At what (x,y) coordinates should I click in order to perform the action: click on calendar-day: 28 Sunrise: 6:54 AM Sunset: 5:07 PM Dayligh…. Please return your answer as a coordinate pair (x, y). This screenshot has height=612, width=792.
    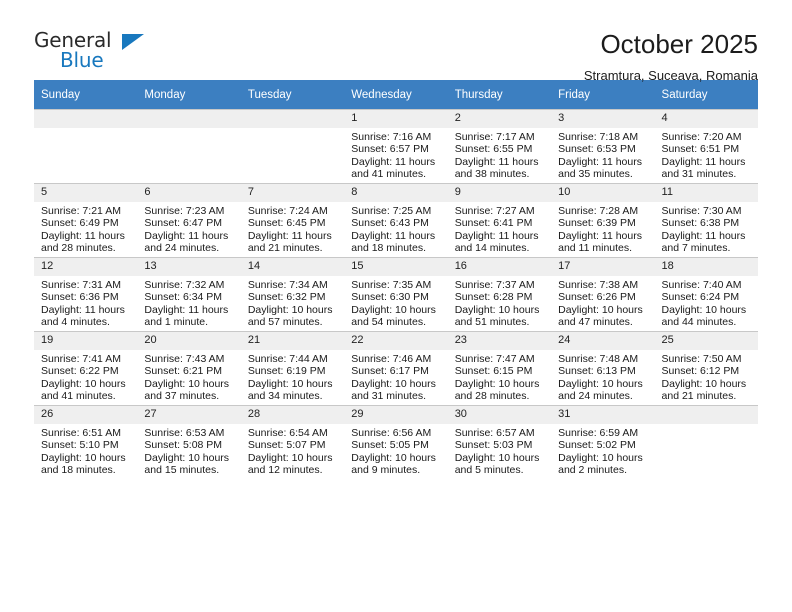
    Looking at the image, I should click on (292, 442).